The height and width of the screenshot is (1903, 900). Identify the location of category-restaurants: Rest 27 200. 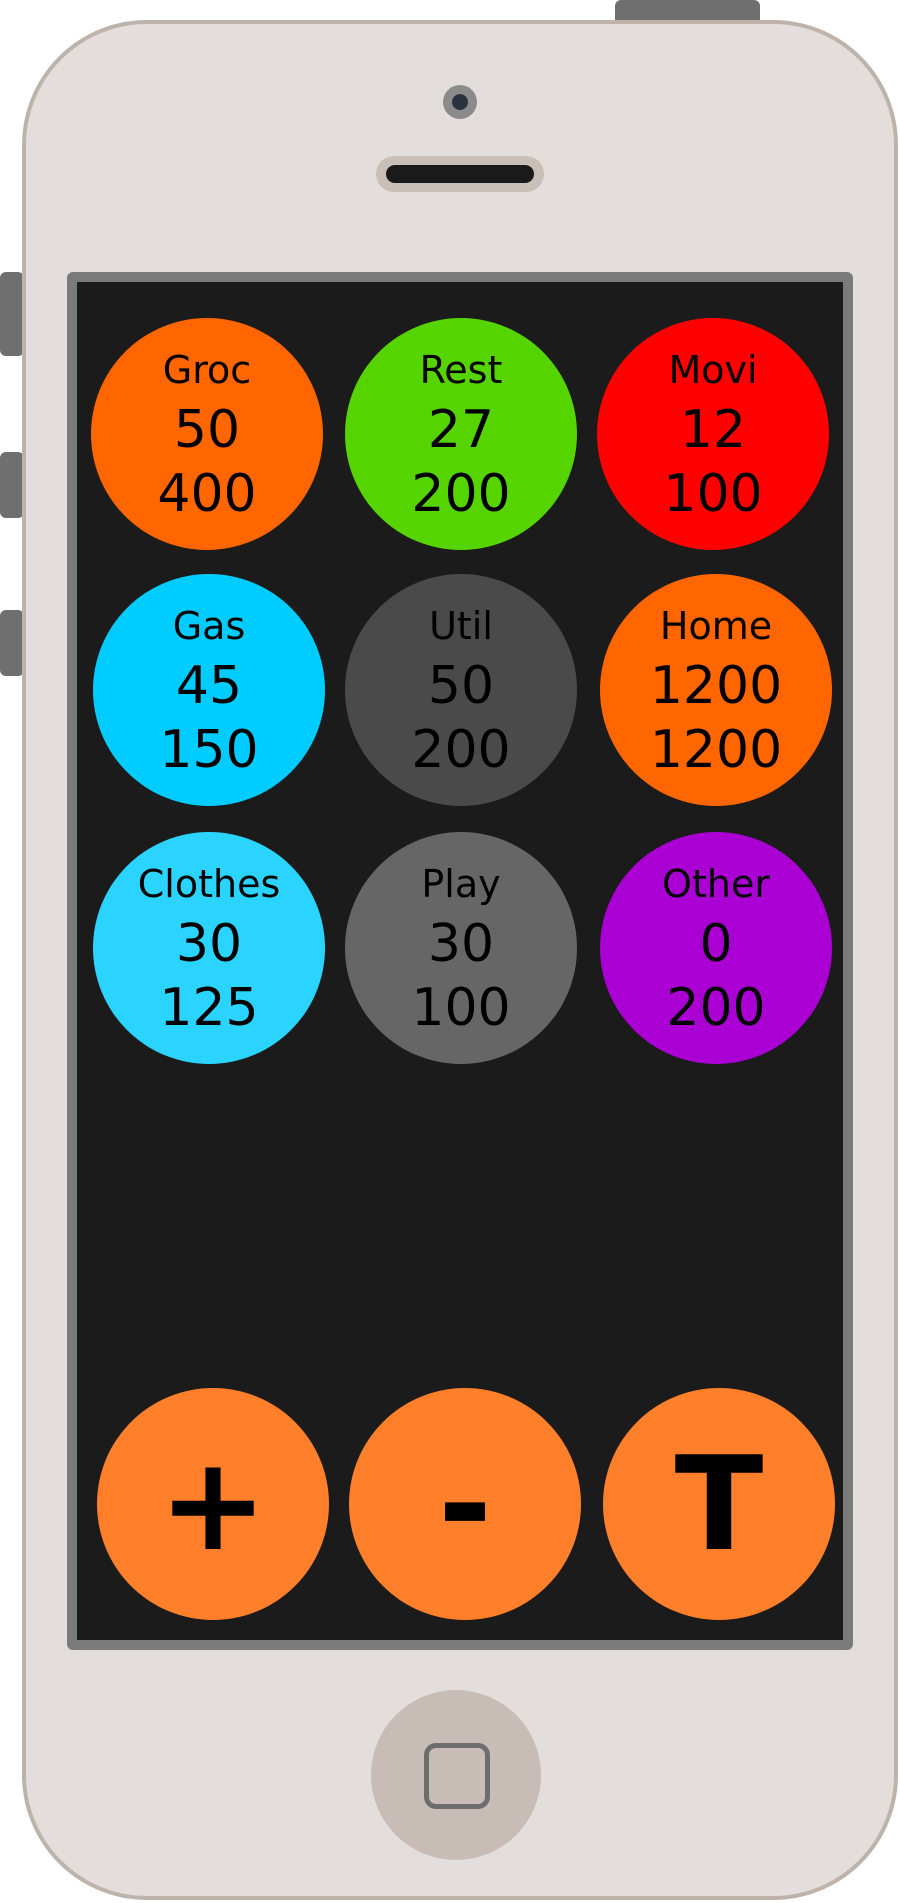
(461, 434).